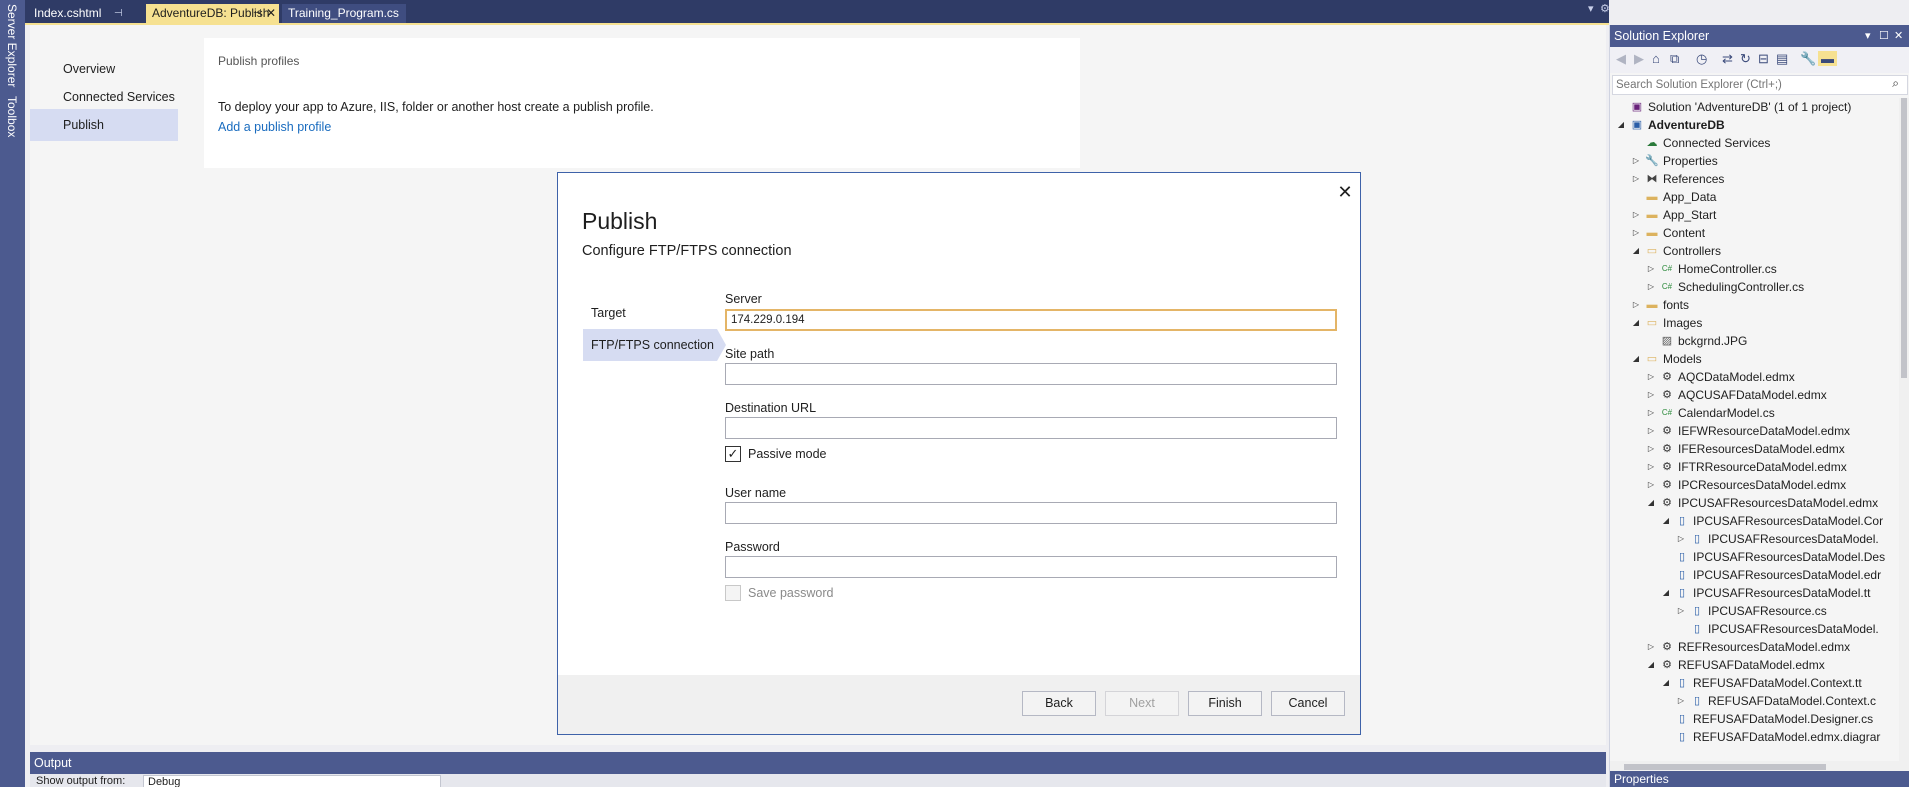 Image resolution: width=1909 pixels, height=787 pixels. What do you see at coordinates (1904, 430) in the screenshot?
I see `vertical-scrollbar` at bounding box center [1904, 430].